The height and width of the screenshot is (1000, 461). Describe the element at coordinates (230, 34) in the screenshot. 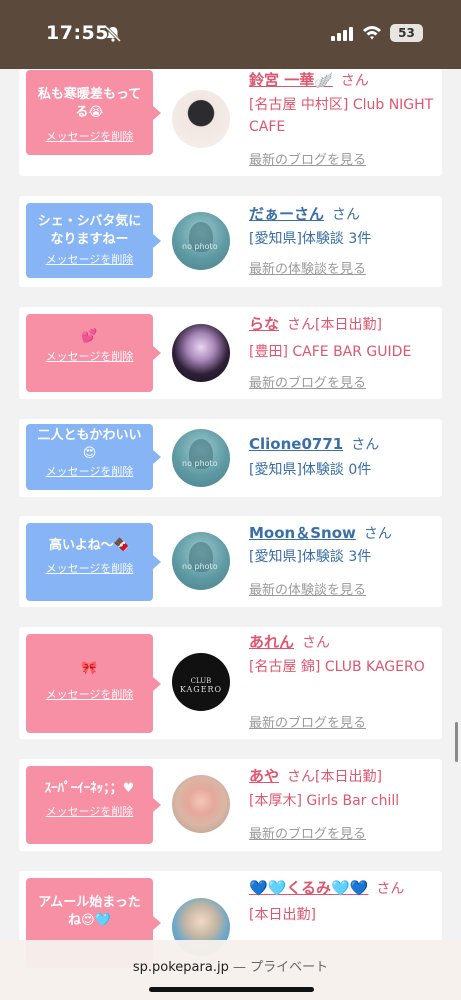

I see `status-bar: 17:55 53` at that location.